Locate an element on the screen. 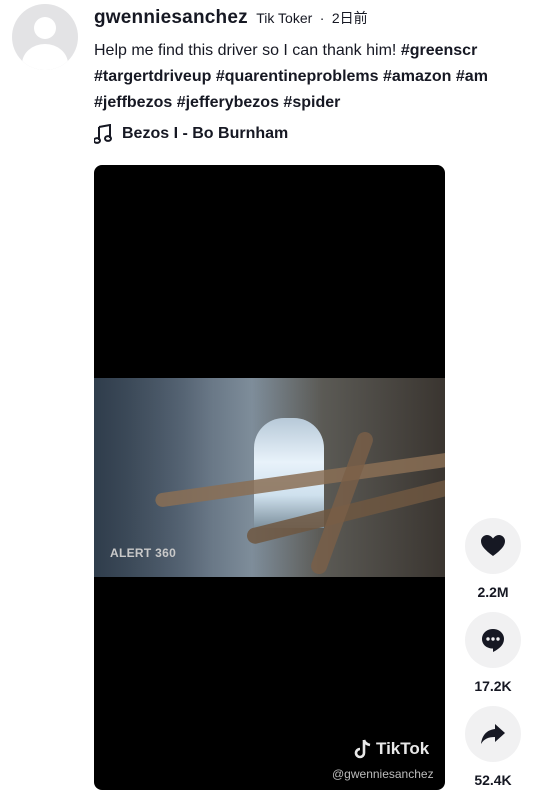  avatar-head-shape is located at coordinates (45, 28).